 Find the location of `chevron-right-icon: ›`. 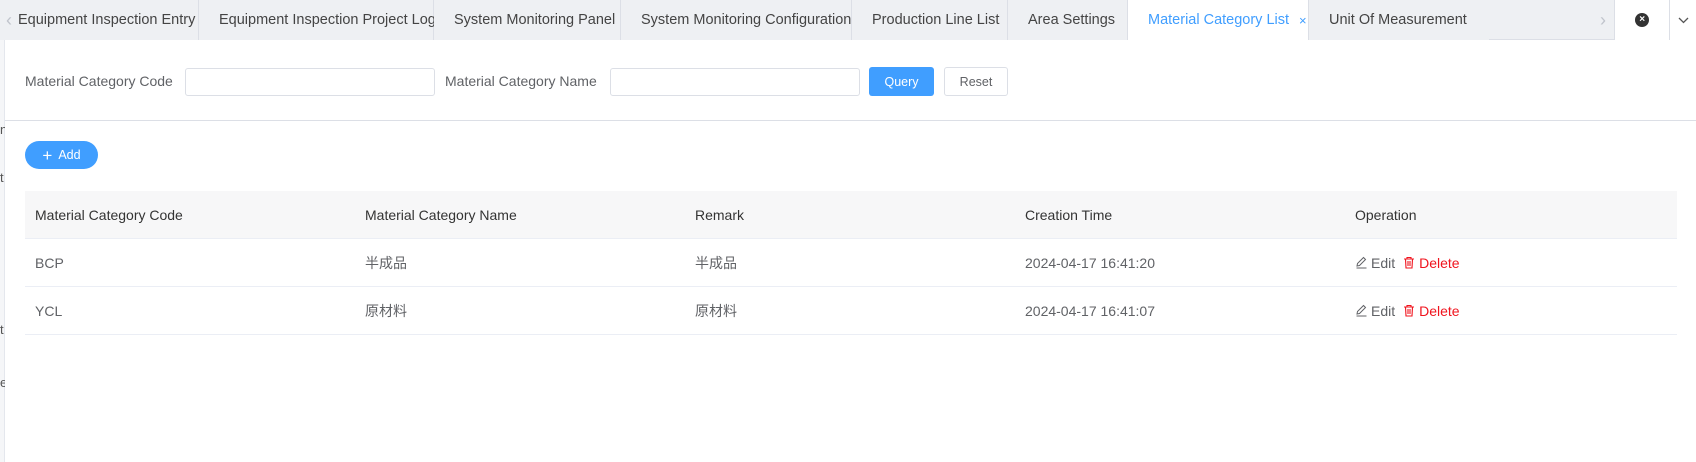

chevron-right-icon: › is located at coordinates (1603, 20).